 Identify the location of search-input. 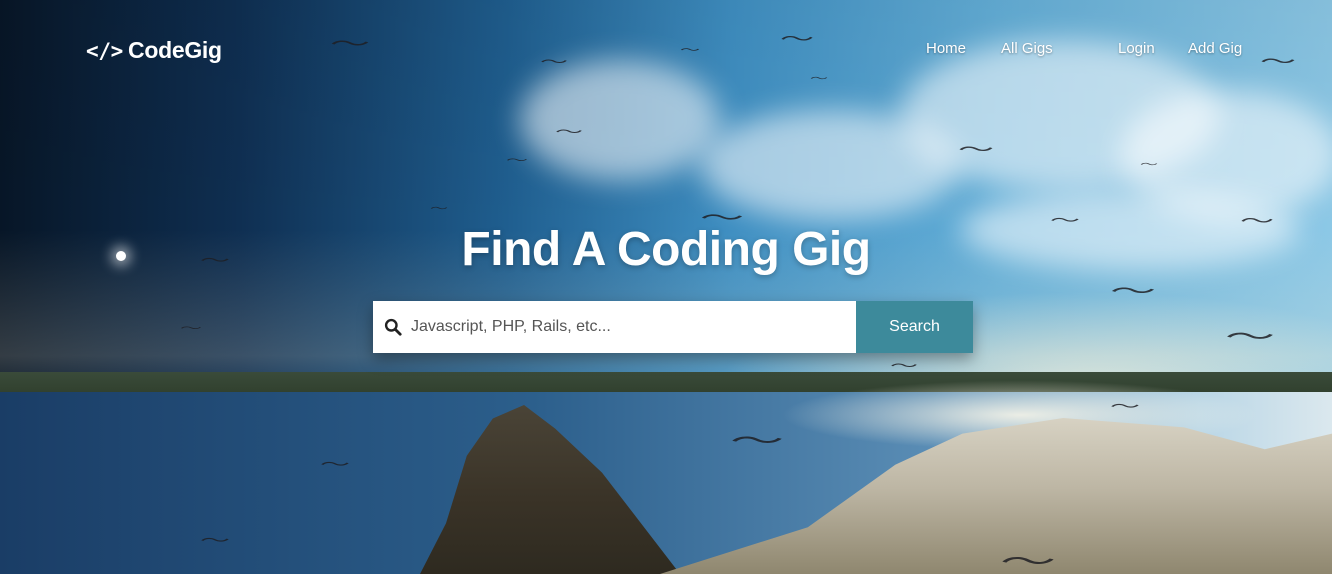
(631, 327).